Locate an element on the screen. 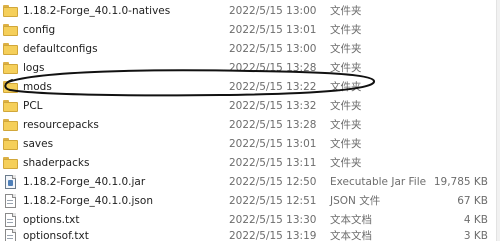 The width and height of the screenshot is (500, 241). scrollbar-track is located at coordinates (498, 120).